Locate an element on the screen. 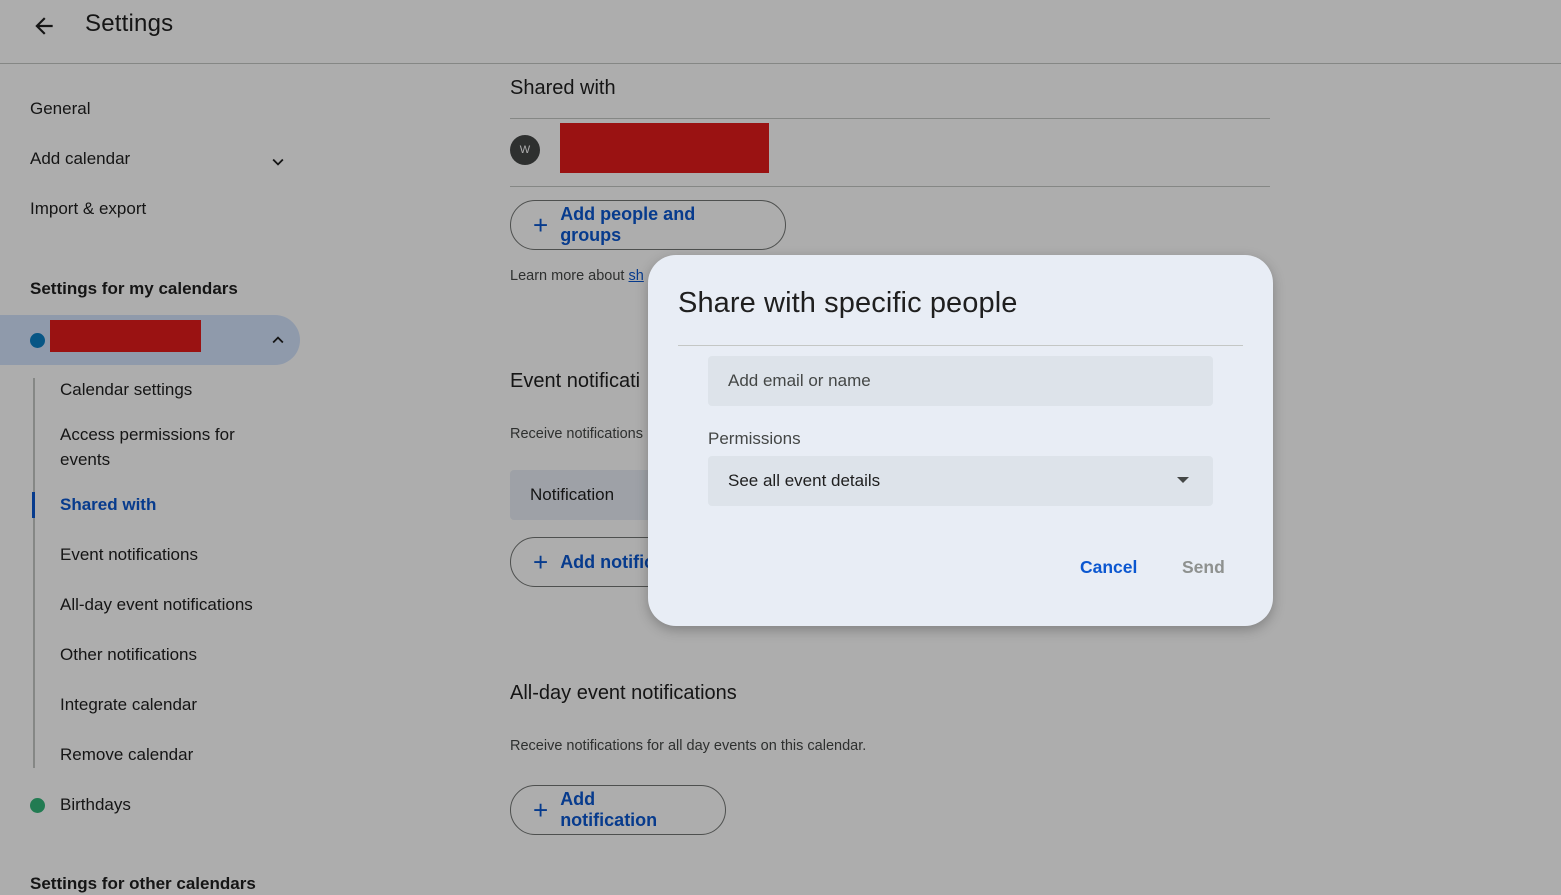  dropdown-arrow-icon is located at coordinates (1183, 480).